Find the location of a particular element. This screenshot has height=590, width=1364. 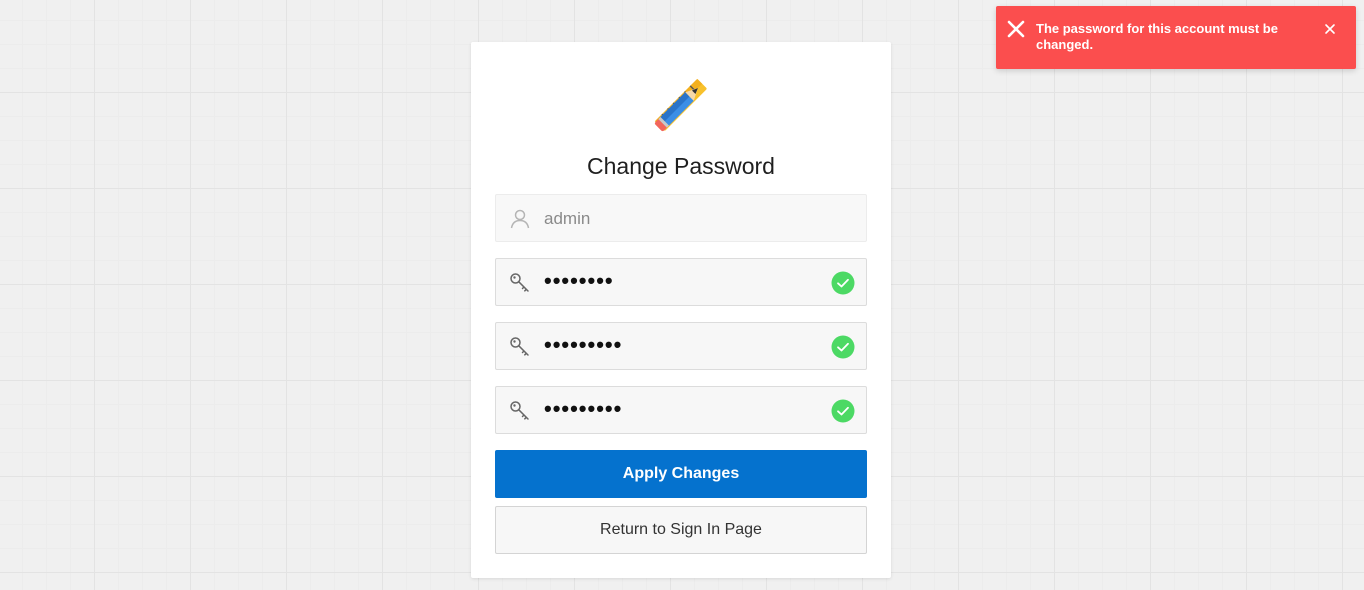

new-password-field: ••••••••• is located at coordinates (681, 346).